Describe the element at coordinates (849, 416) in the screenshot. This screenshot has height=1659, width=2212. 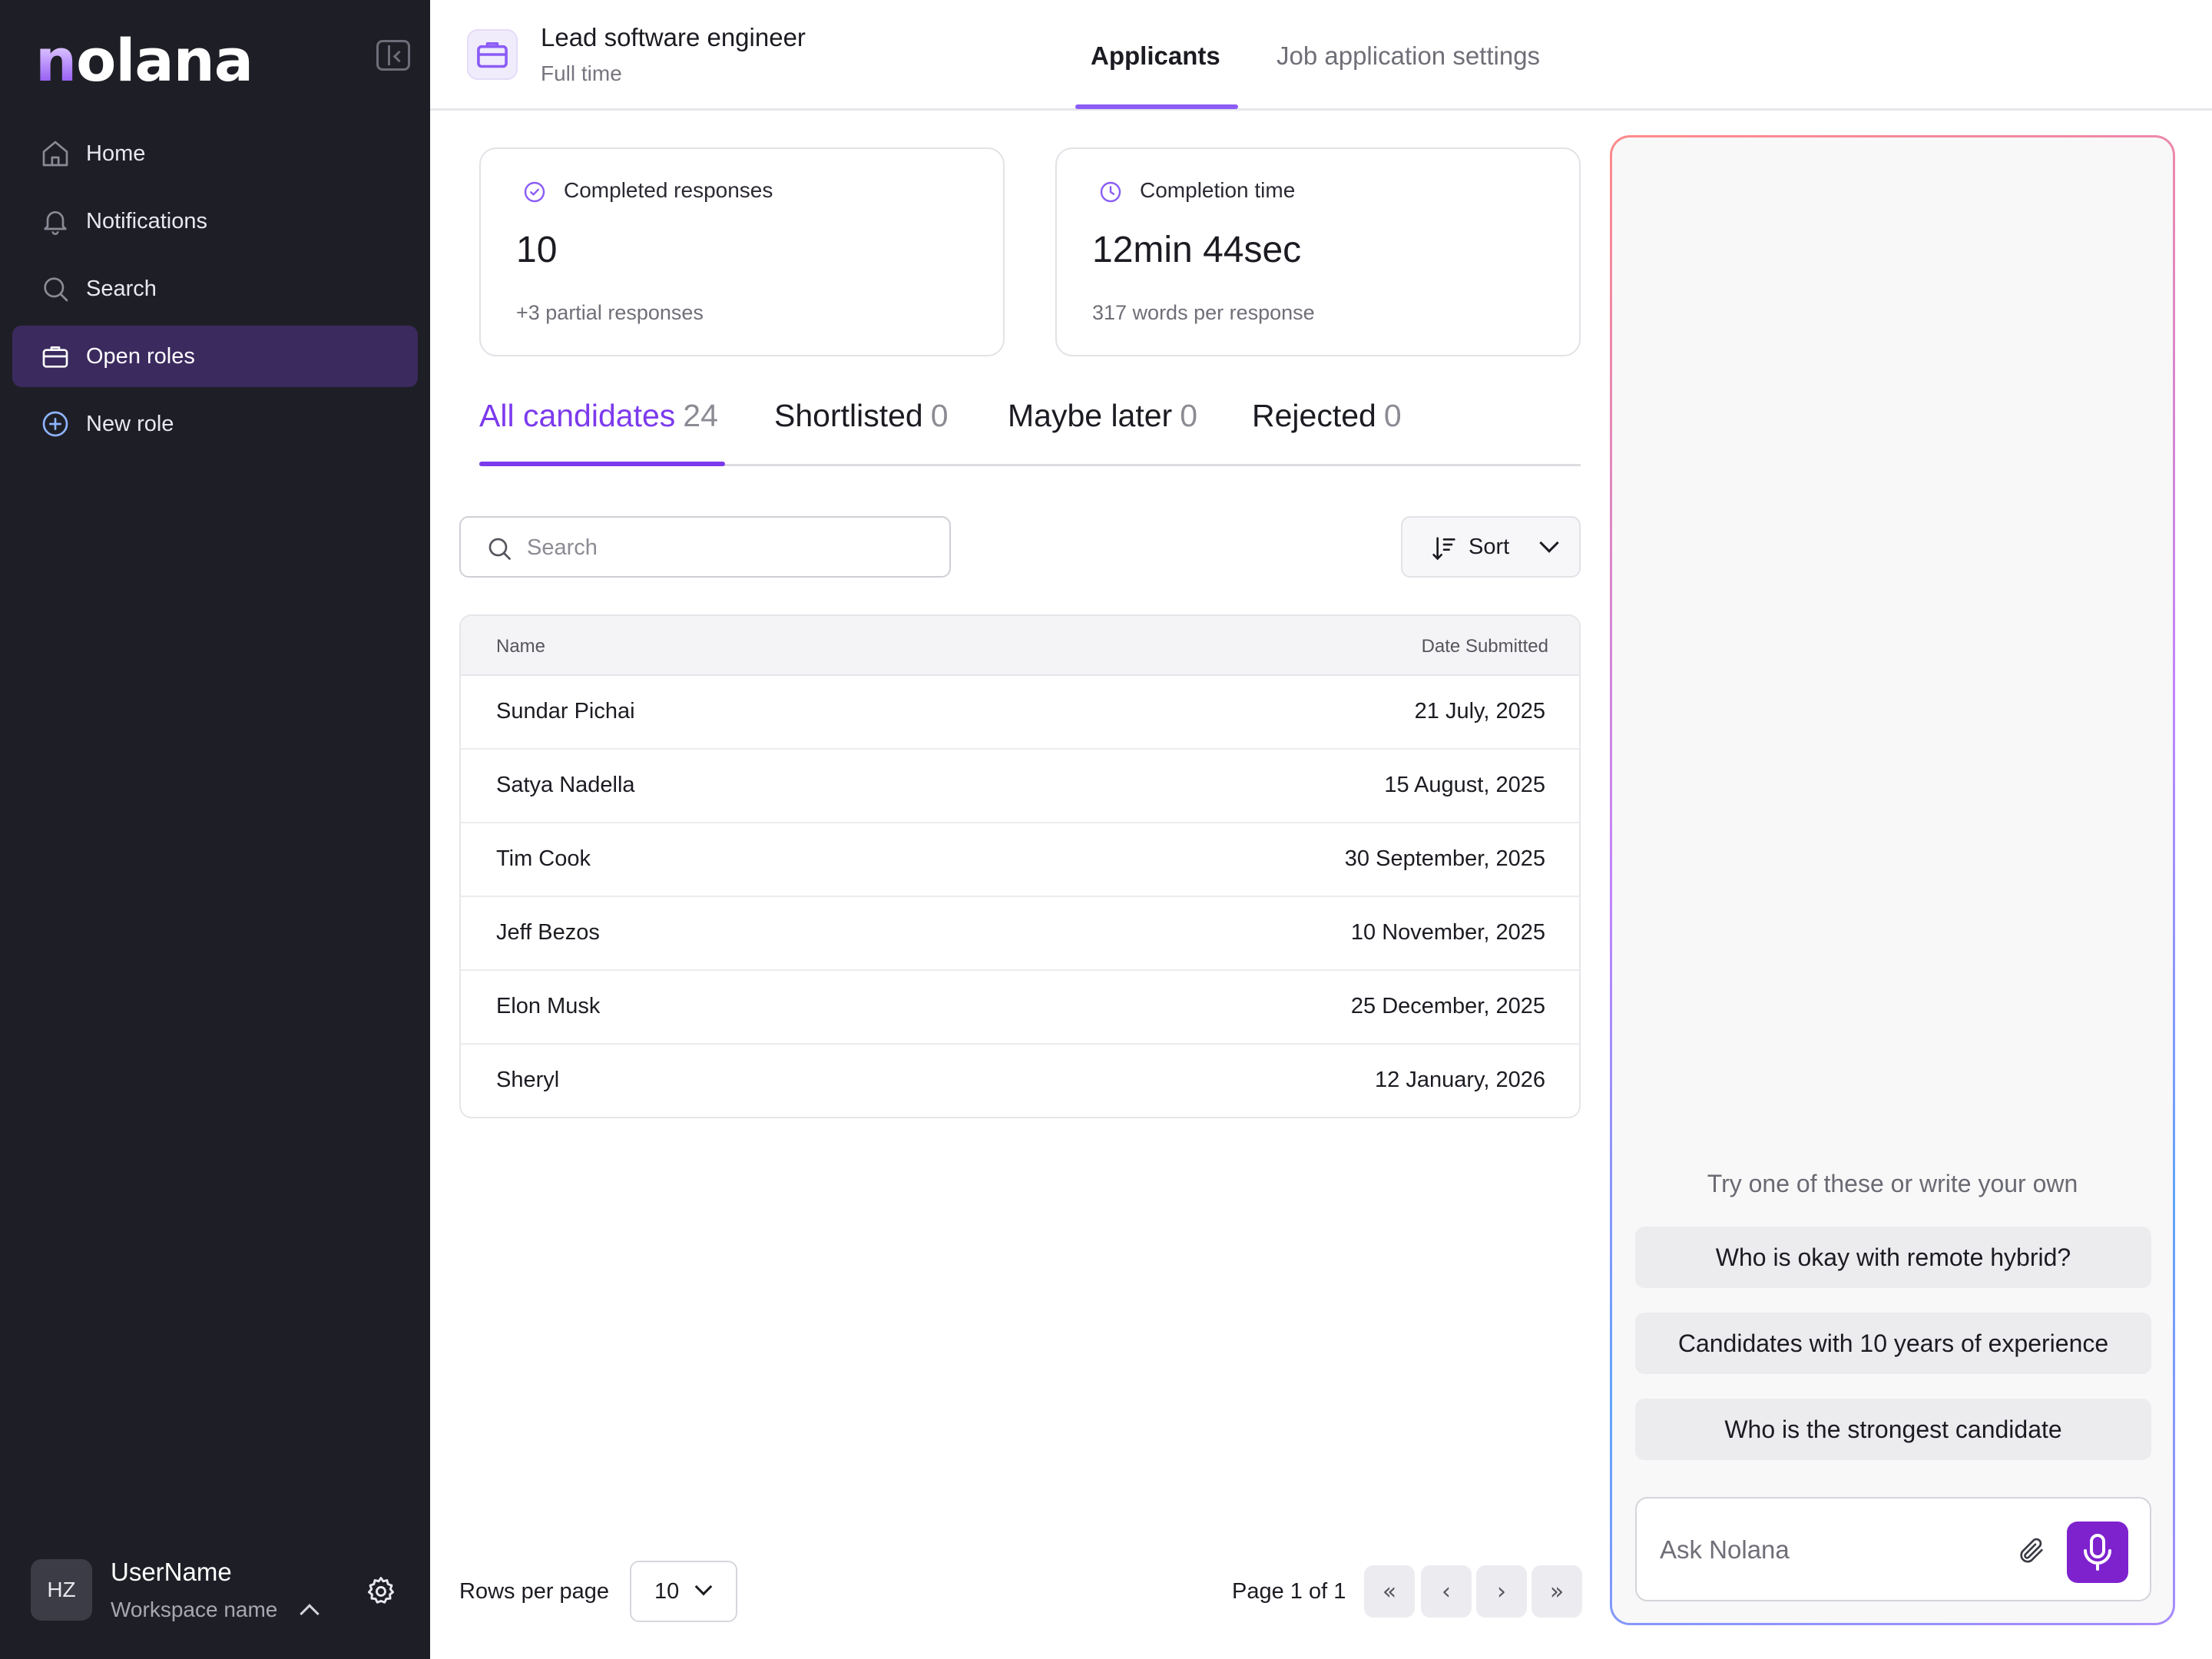
I see `tab-label: Shortlisted` at that location.